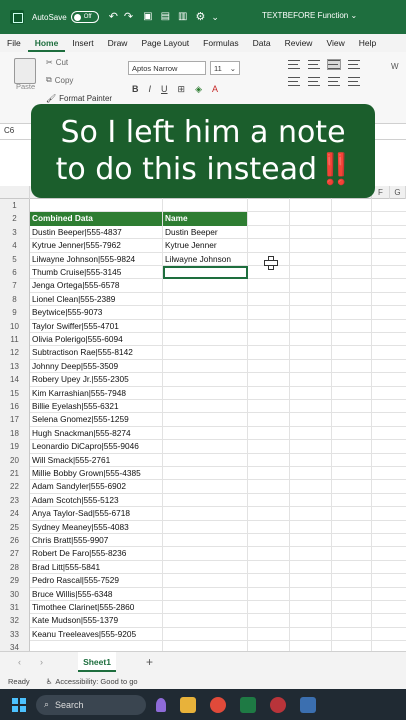  What do you see at coordinates (299, 43) in the screenshot?
I see `tab-review: Review` at bounding box center [299, 43].